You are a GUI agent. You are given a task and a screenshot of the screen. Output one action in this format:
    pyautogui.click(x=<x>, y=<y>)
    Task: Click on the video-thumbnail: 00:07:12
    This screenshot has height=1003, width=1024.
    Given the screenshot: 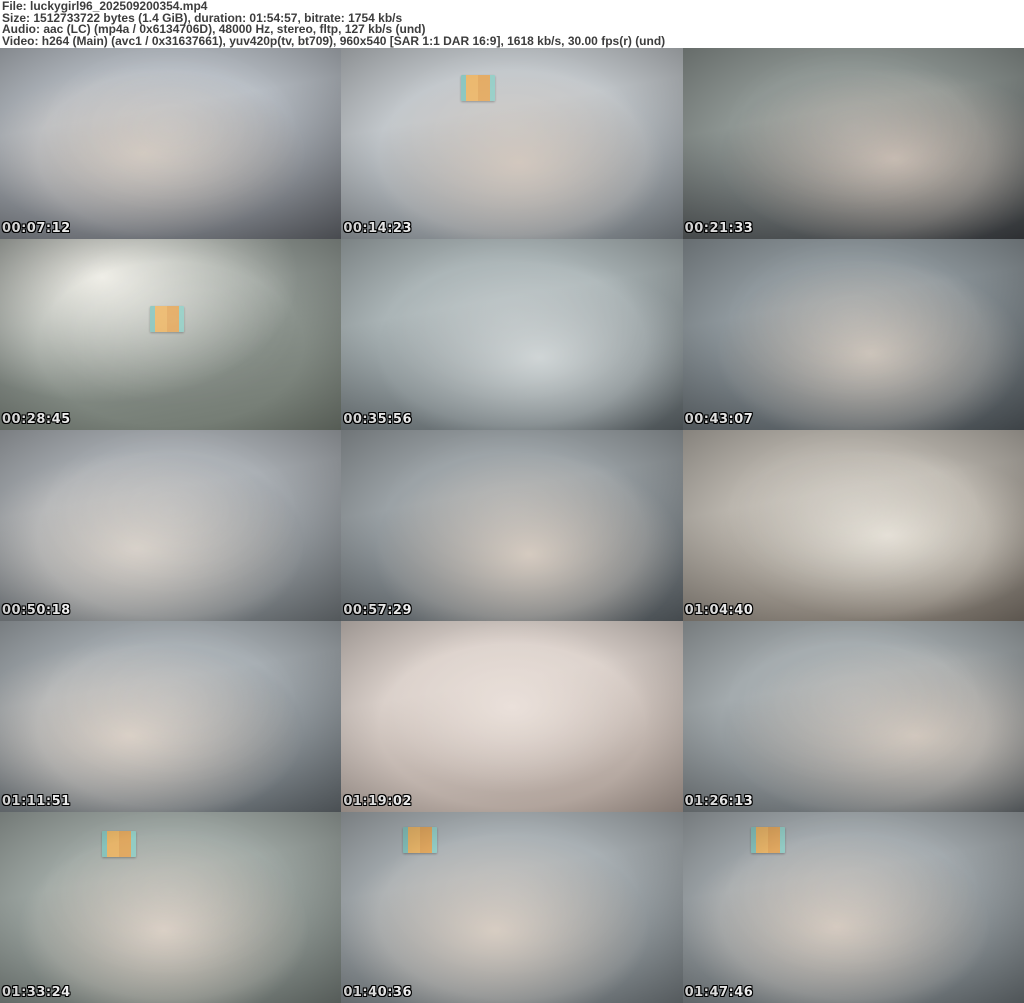 What is the action you would take?
    pyautogui.click(x=171, y=143)
    